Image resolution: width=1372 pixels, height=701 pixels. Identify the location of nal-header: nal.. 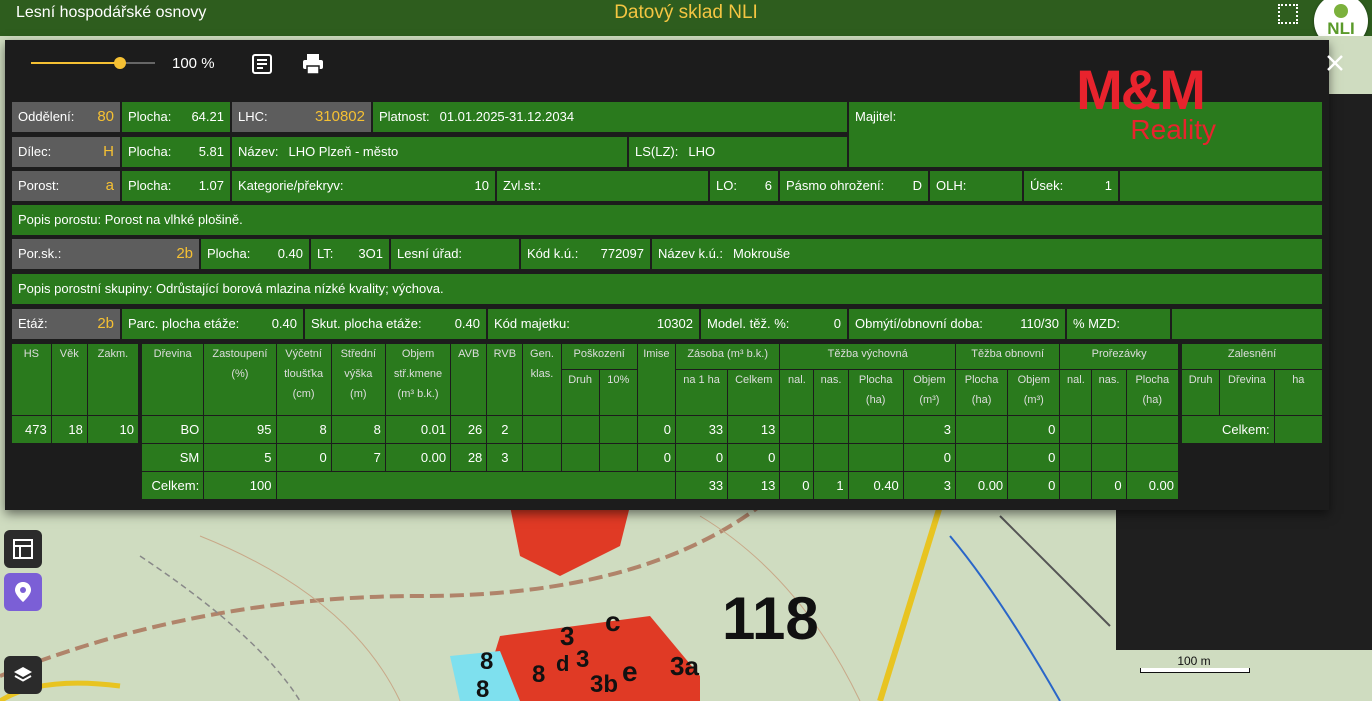
(1076, 392).